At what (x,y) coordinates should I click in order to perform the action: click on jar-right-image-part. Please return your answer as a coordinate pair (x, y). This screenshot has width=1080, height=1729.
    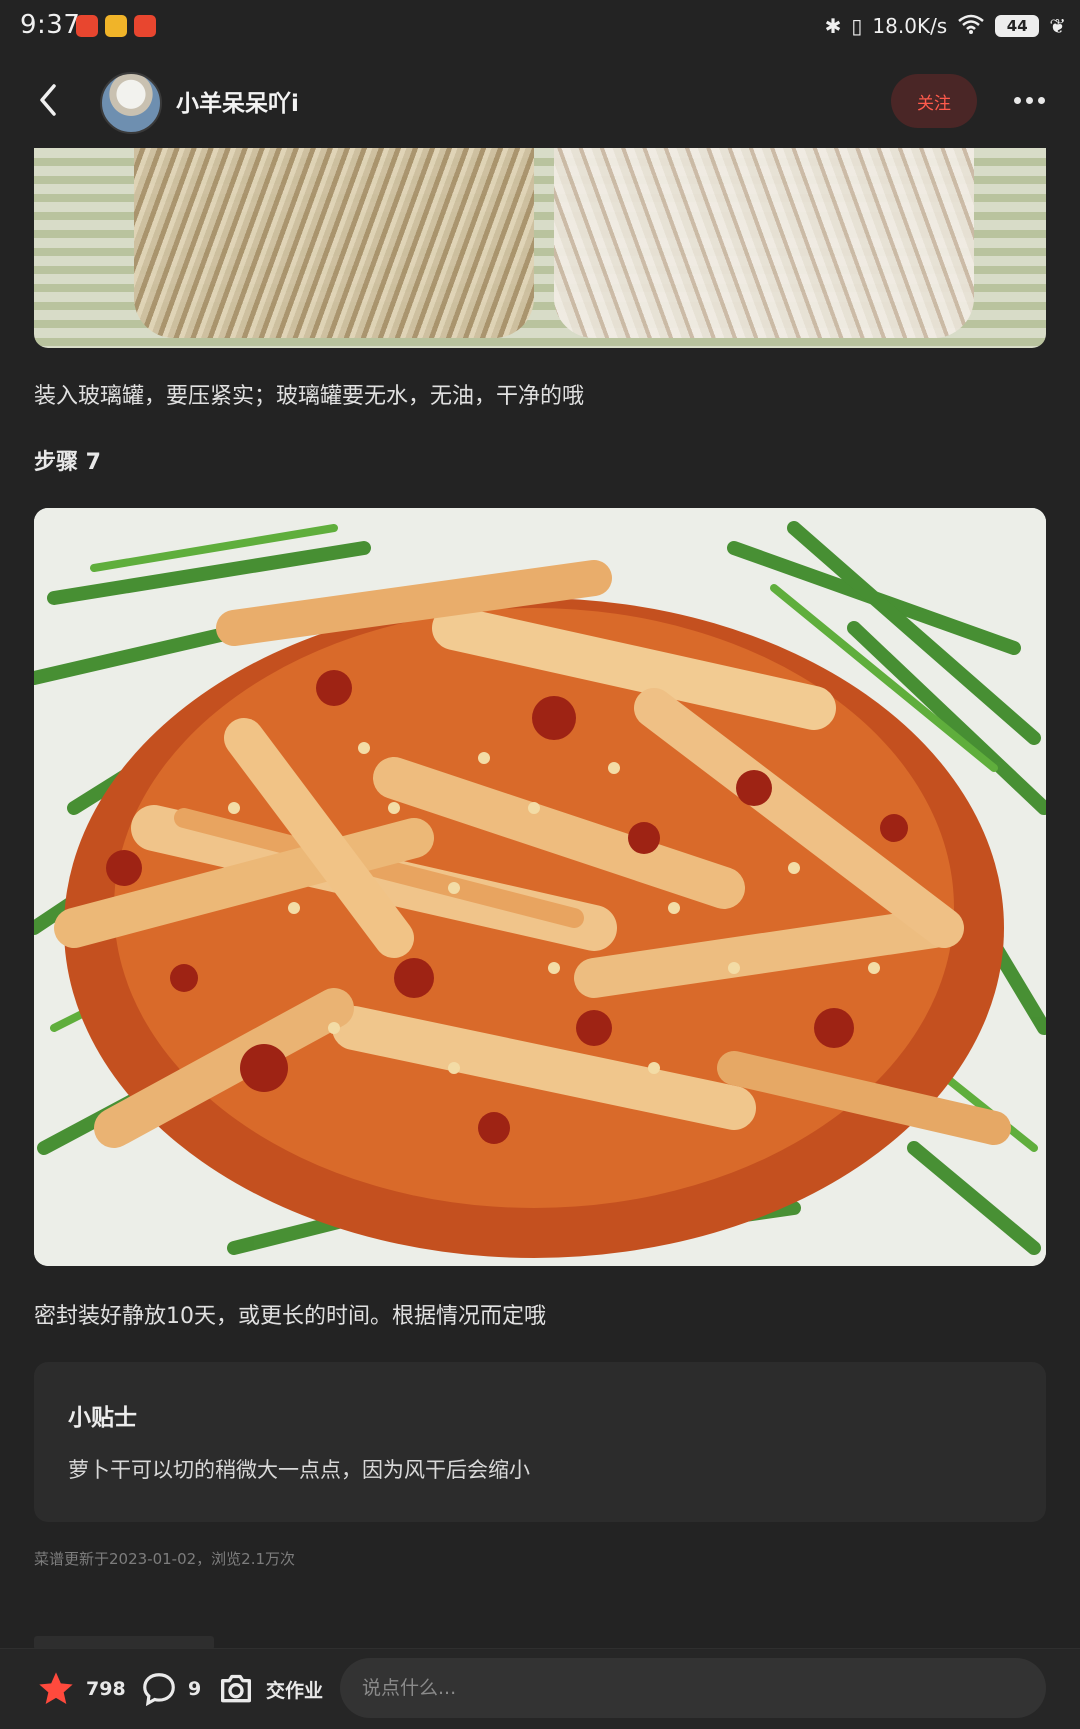
    Looking at the image, I should click on (764, 243).